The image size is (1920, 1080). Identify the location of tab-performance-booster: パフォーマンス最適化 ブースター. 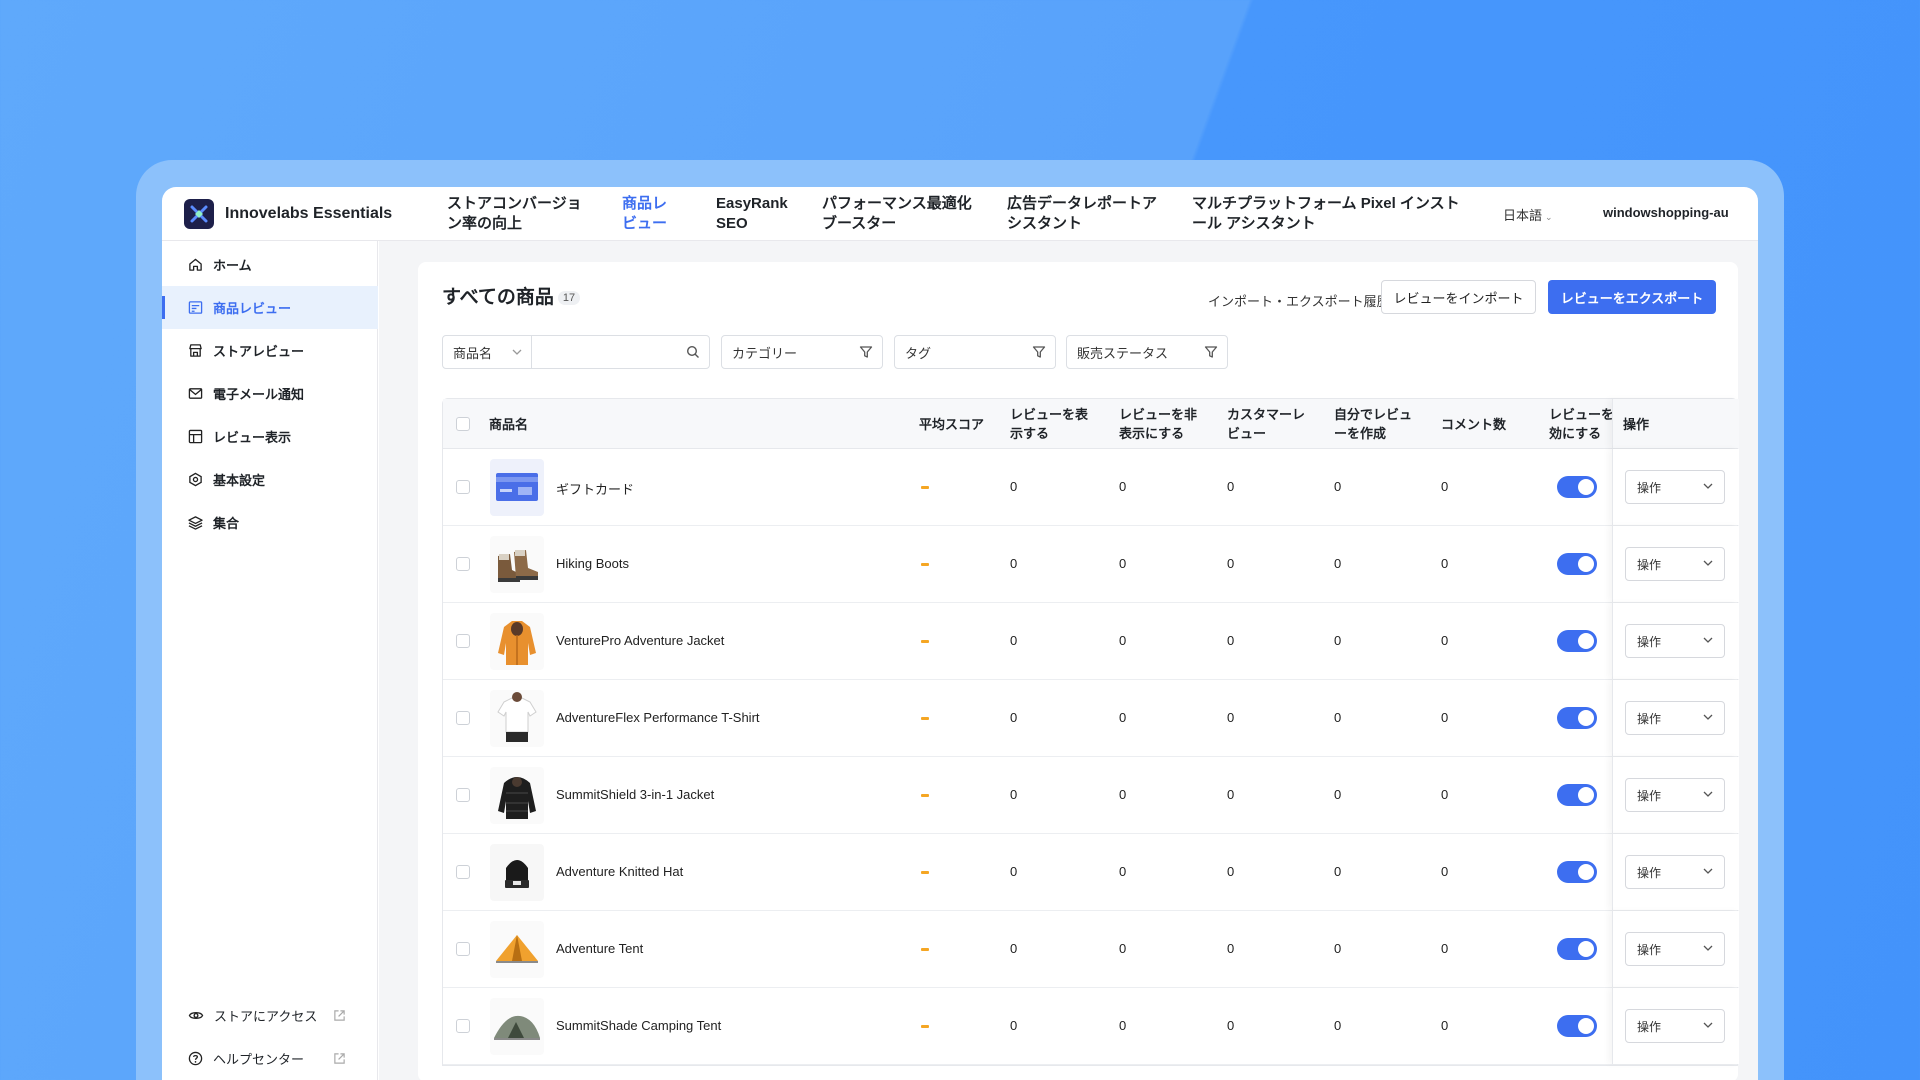
(897, 218).